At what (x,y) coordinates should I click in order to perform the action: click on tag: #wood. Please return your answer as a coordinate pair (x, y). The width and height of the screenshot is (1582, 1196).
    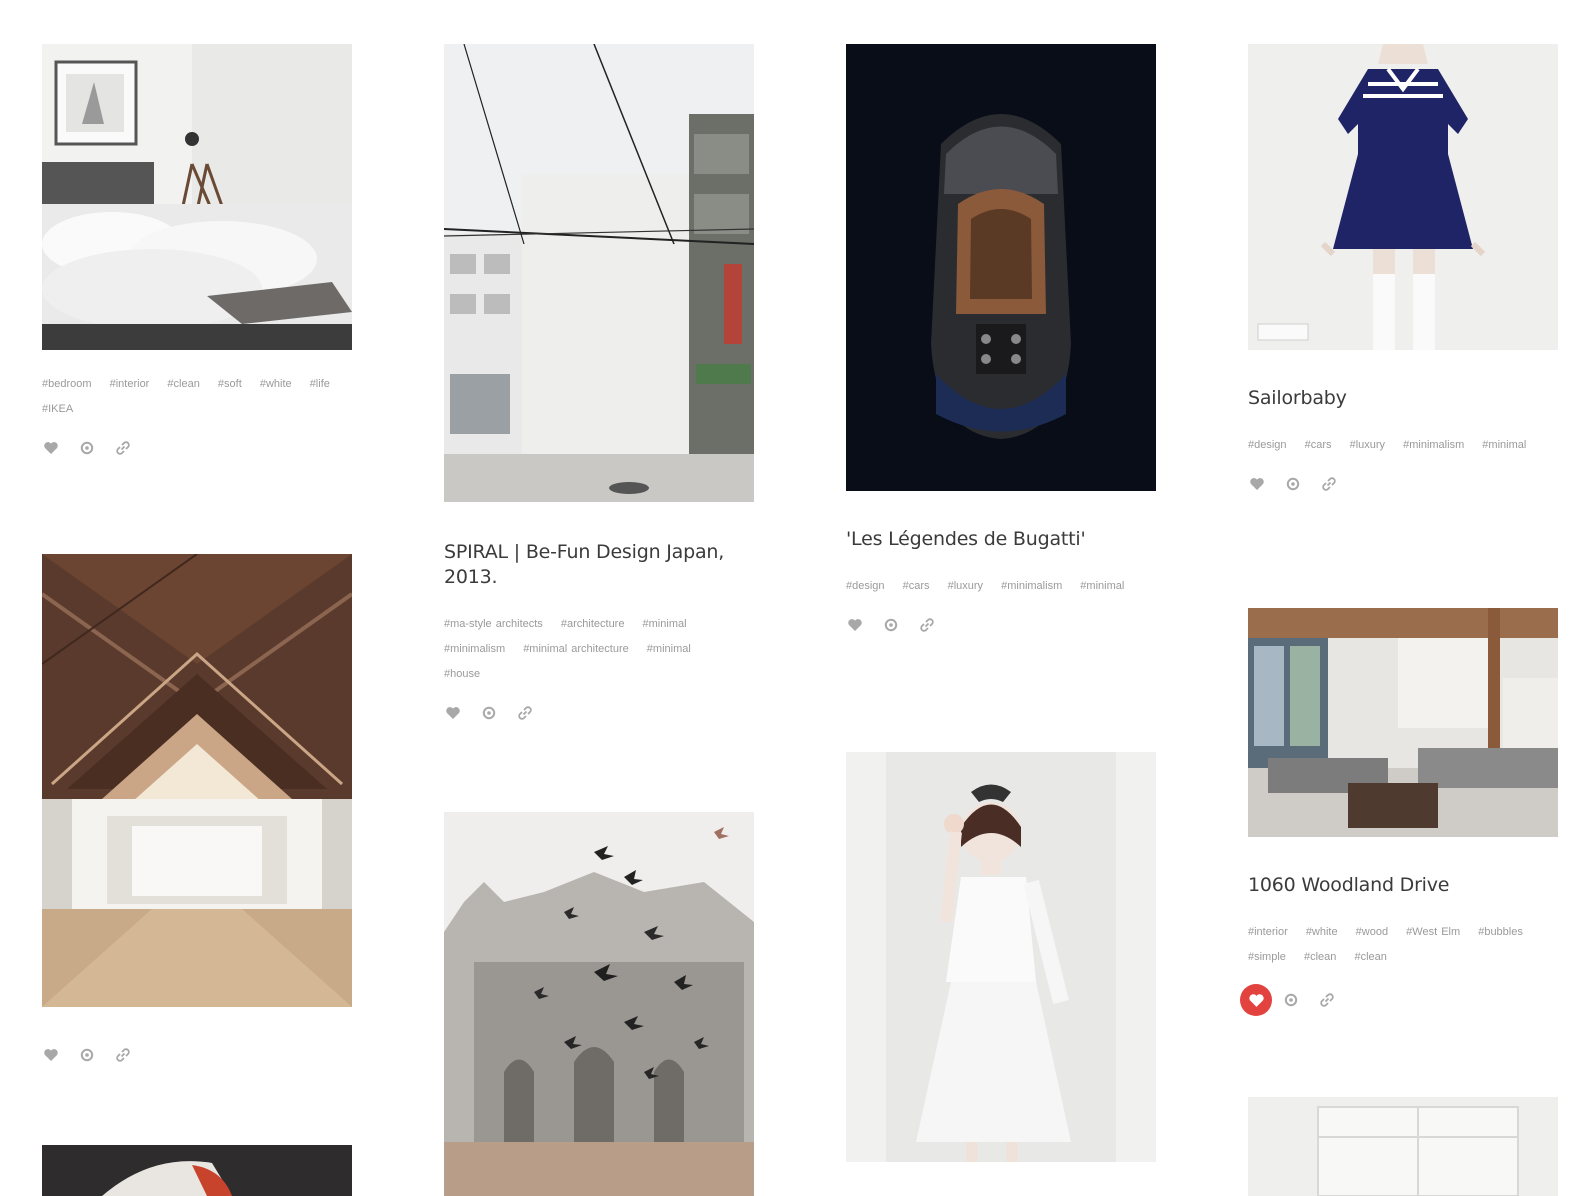
    Looking at the image, I should click on (1372, 932).